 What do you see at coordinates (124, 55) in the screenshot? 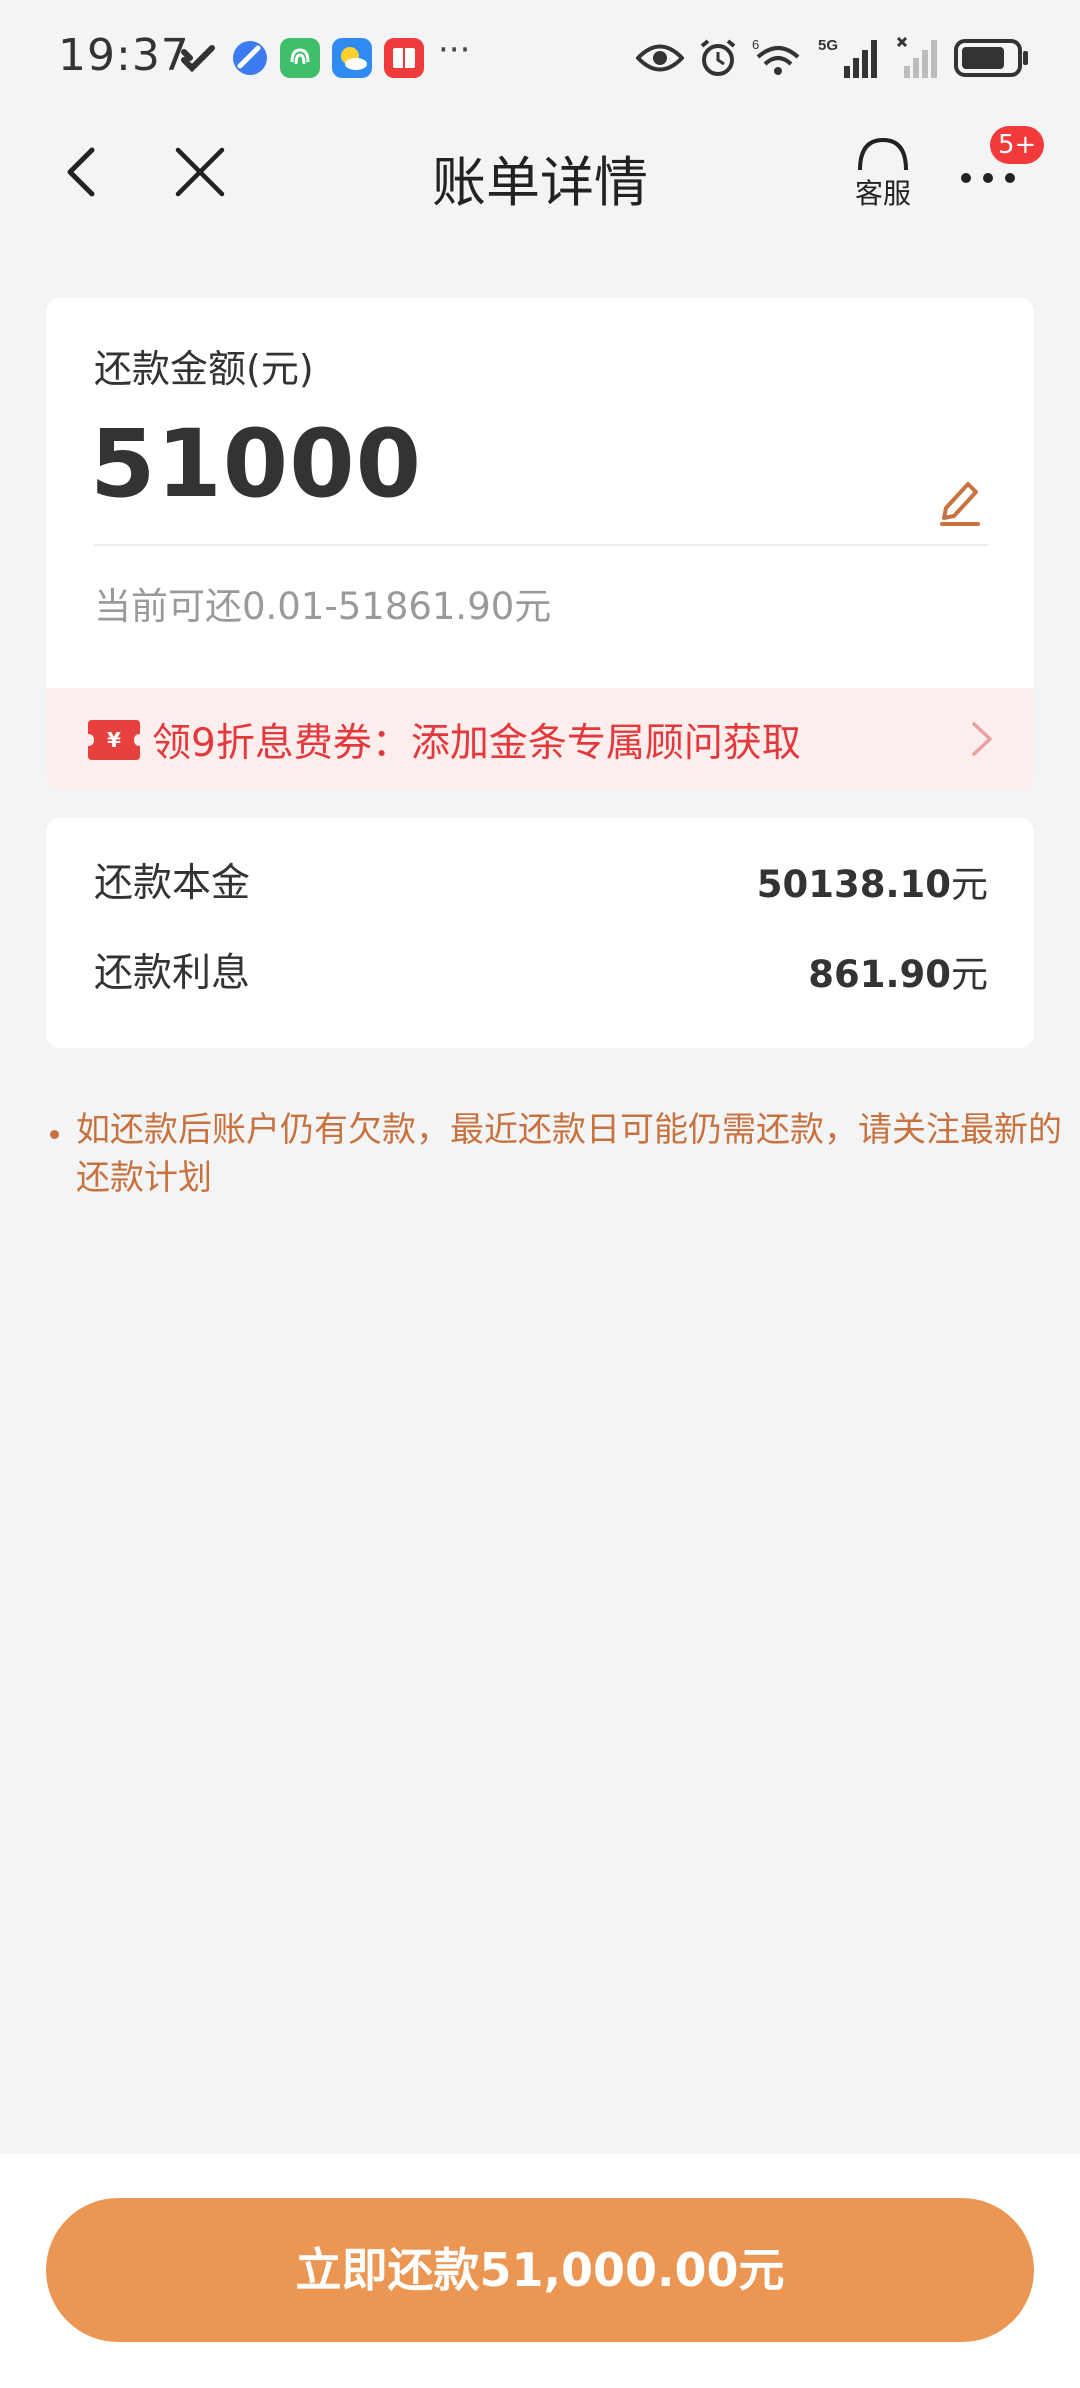
I see `status-time: 19:37` at bounding box center [124, 55].